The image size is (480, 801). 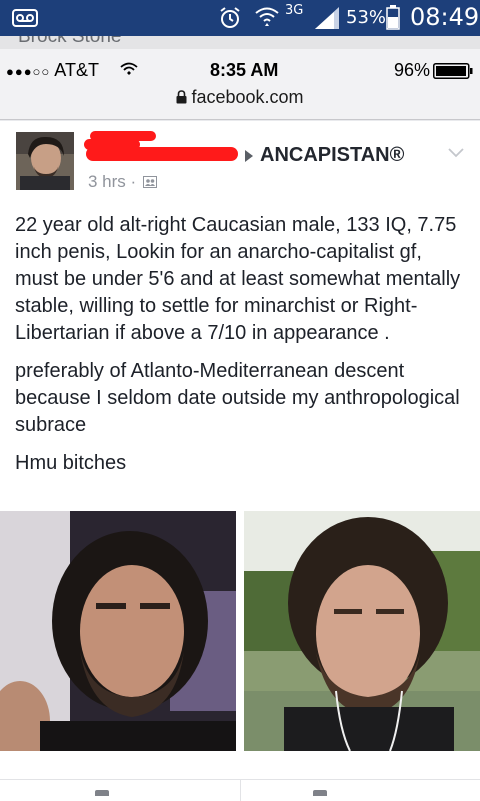 I want to click on ios-header: ●●●○○ AT&T 8:35 AM 96% facebook.com, so click(x=240, y=84).